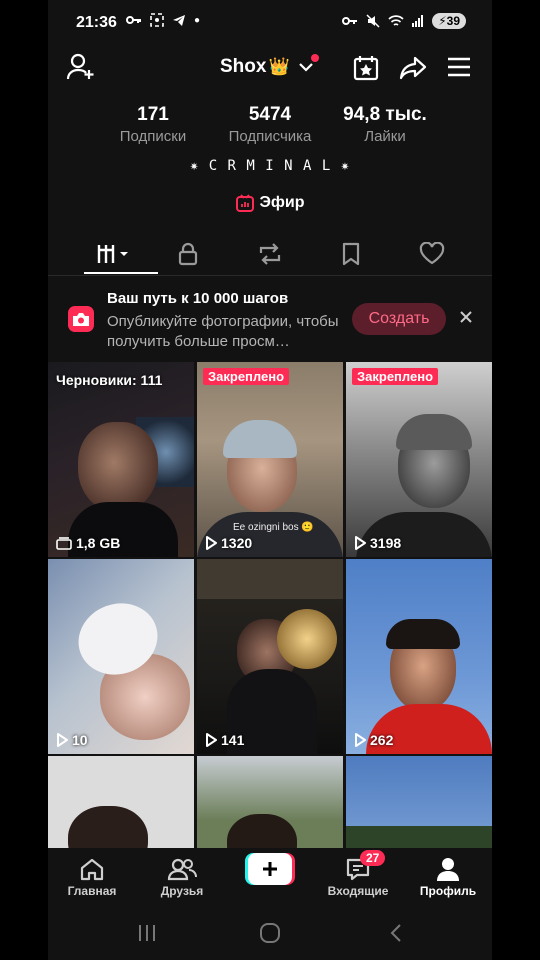 The width and height of the screenshot is (540, 960). Describe the element at coordinates (92, 891) in the screenshot. I see `nav-home-label: Главная` at that location.